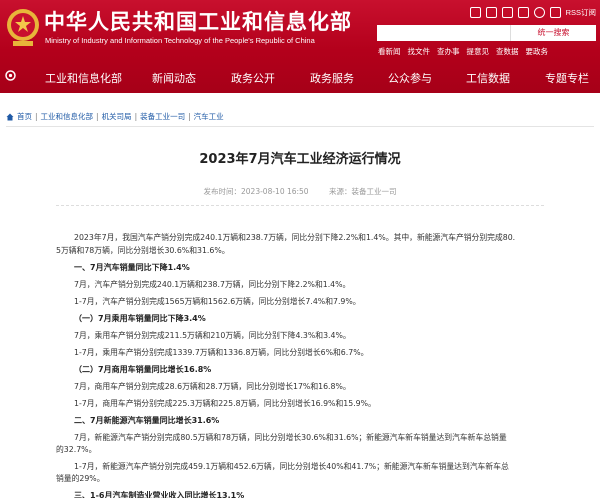 This screenshot has width=600, height=498. Describe the element at coordinates (475, 12) in the screenshot. I see `font-size-icon` at that location.